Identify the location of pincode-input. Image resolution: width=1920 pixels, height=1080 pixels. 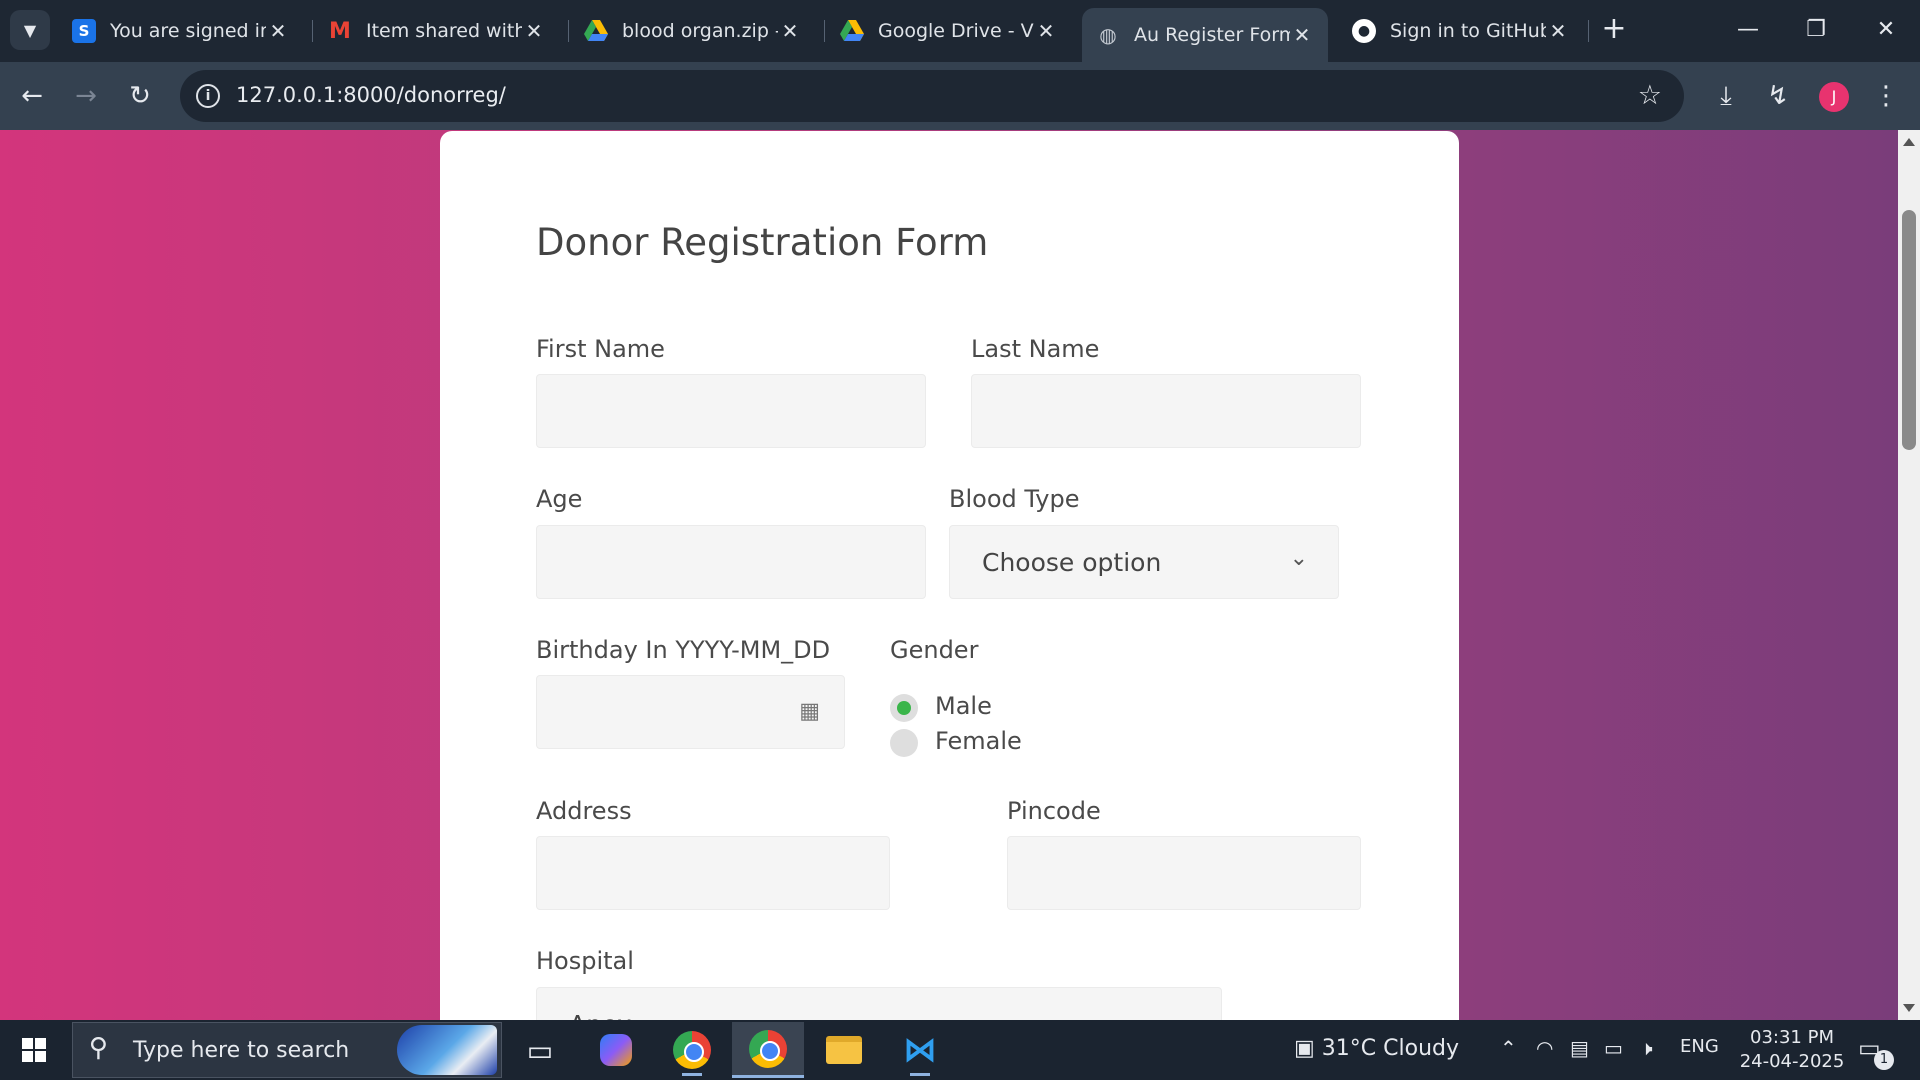
(1184, 873).